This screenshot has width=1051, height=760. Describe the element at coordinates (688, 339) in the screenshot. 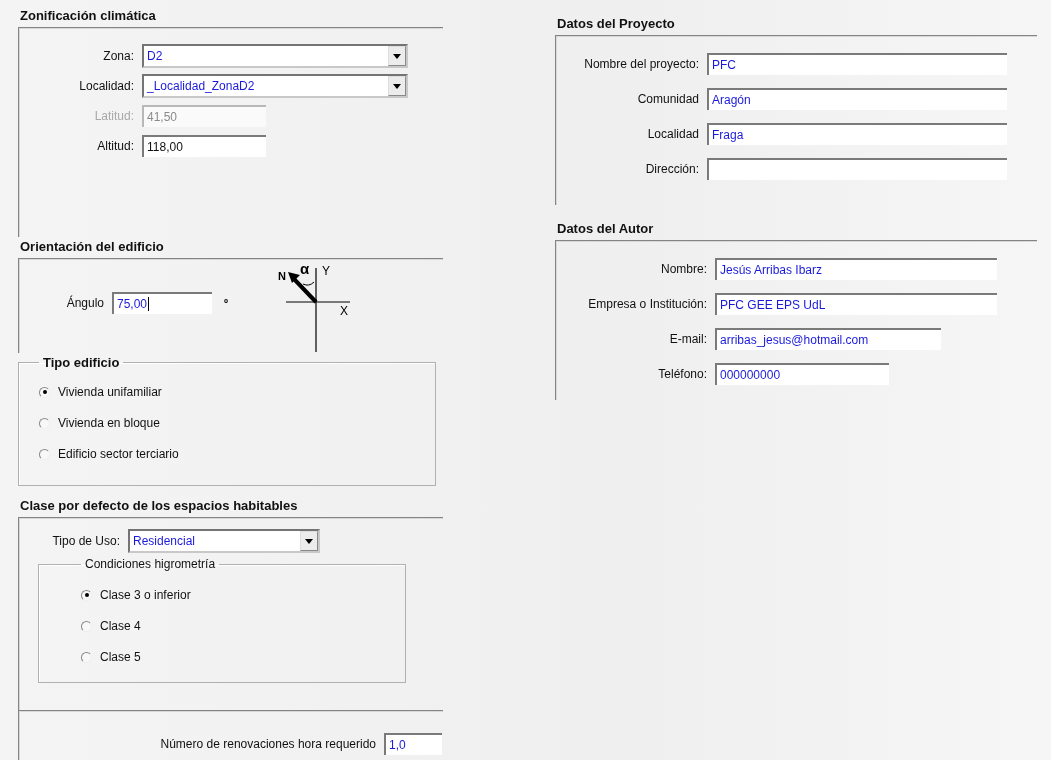

I see `field-label: E-mail:` at that location.